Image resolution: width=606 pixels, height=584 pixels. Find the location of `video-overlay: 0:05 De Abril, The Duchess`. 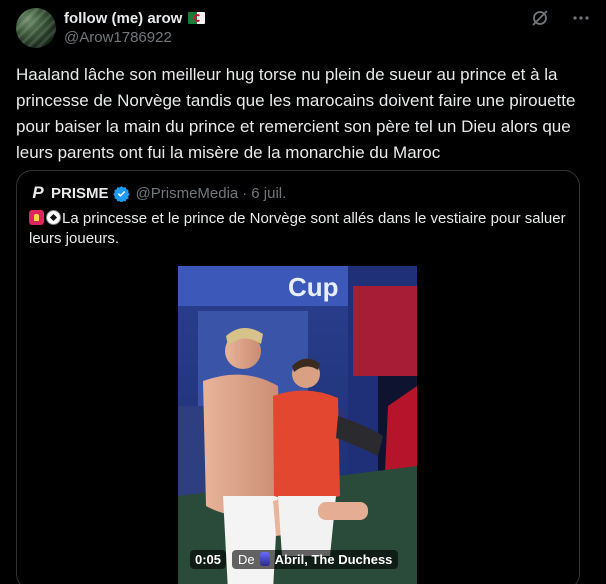

video-overlay: 0:05 De Abril, The Duchess is located at coordinates (294, 559).